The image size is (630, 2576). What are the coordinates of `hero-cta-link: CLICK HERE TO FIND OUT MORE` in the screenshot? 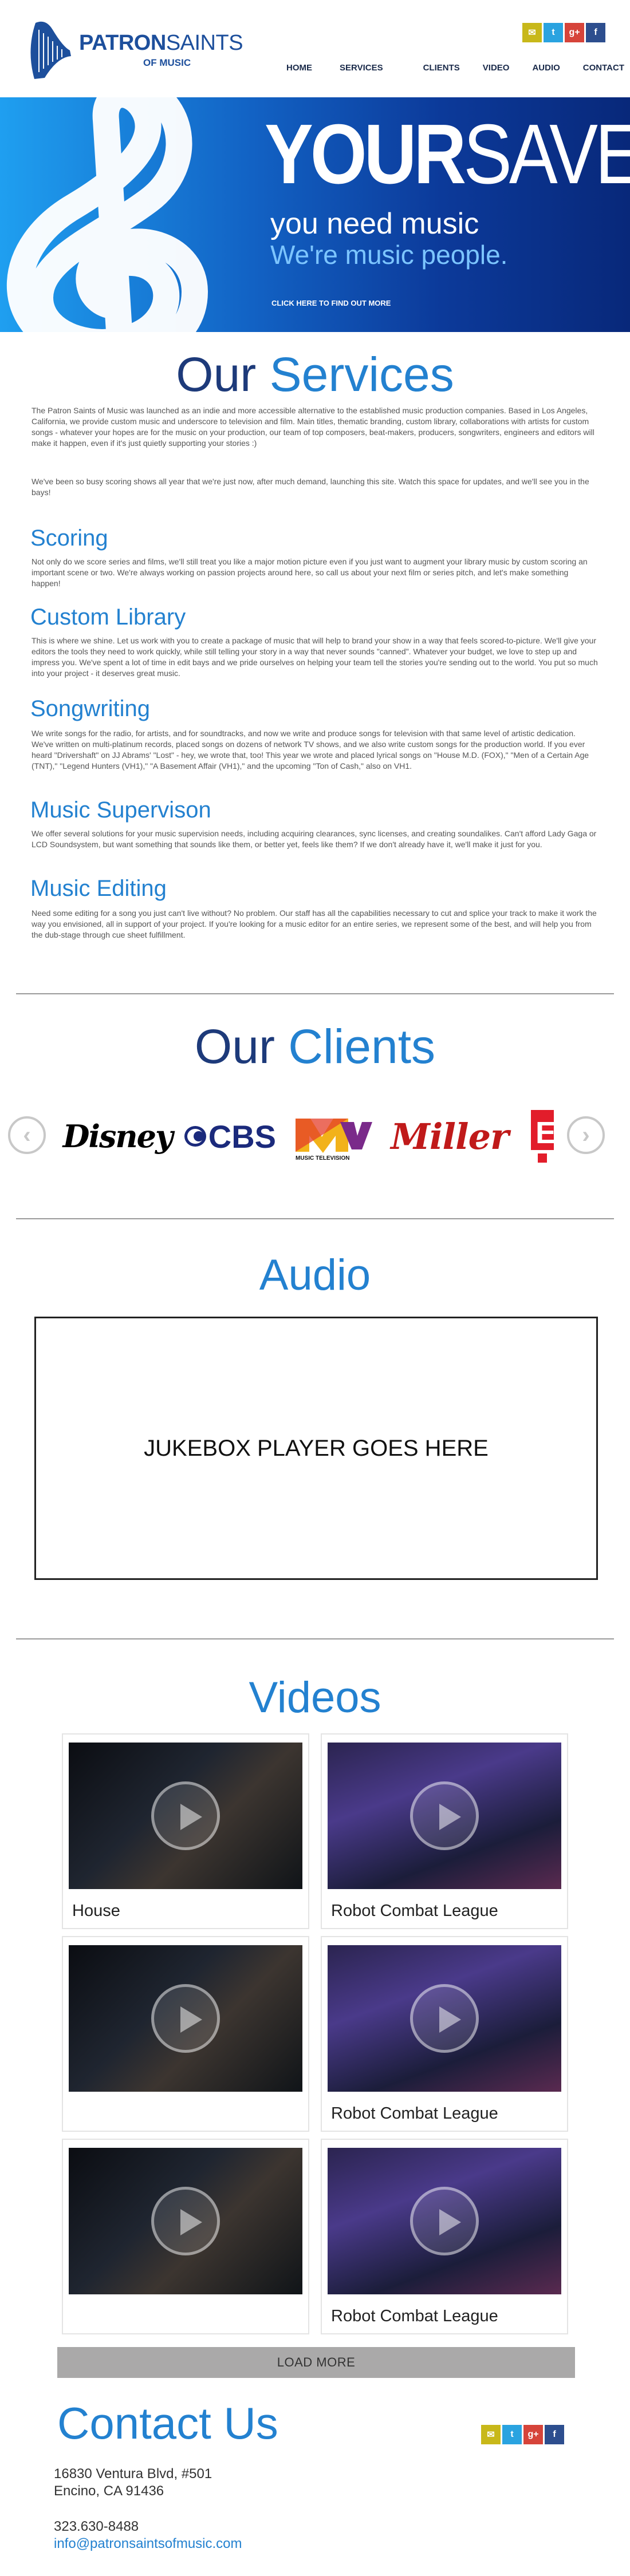 It's located at (331, 303).